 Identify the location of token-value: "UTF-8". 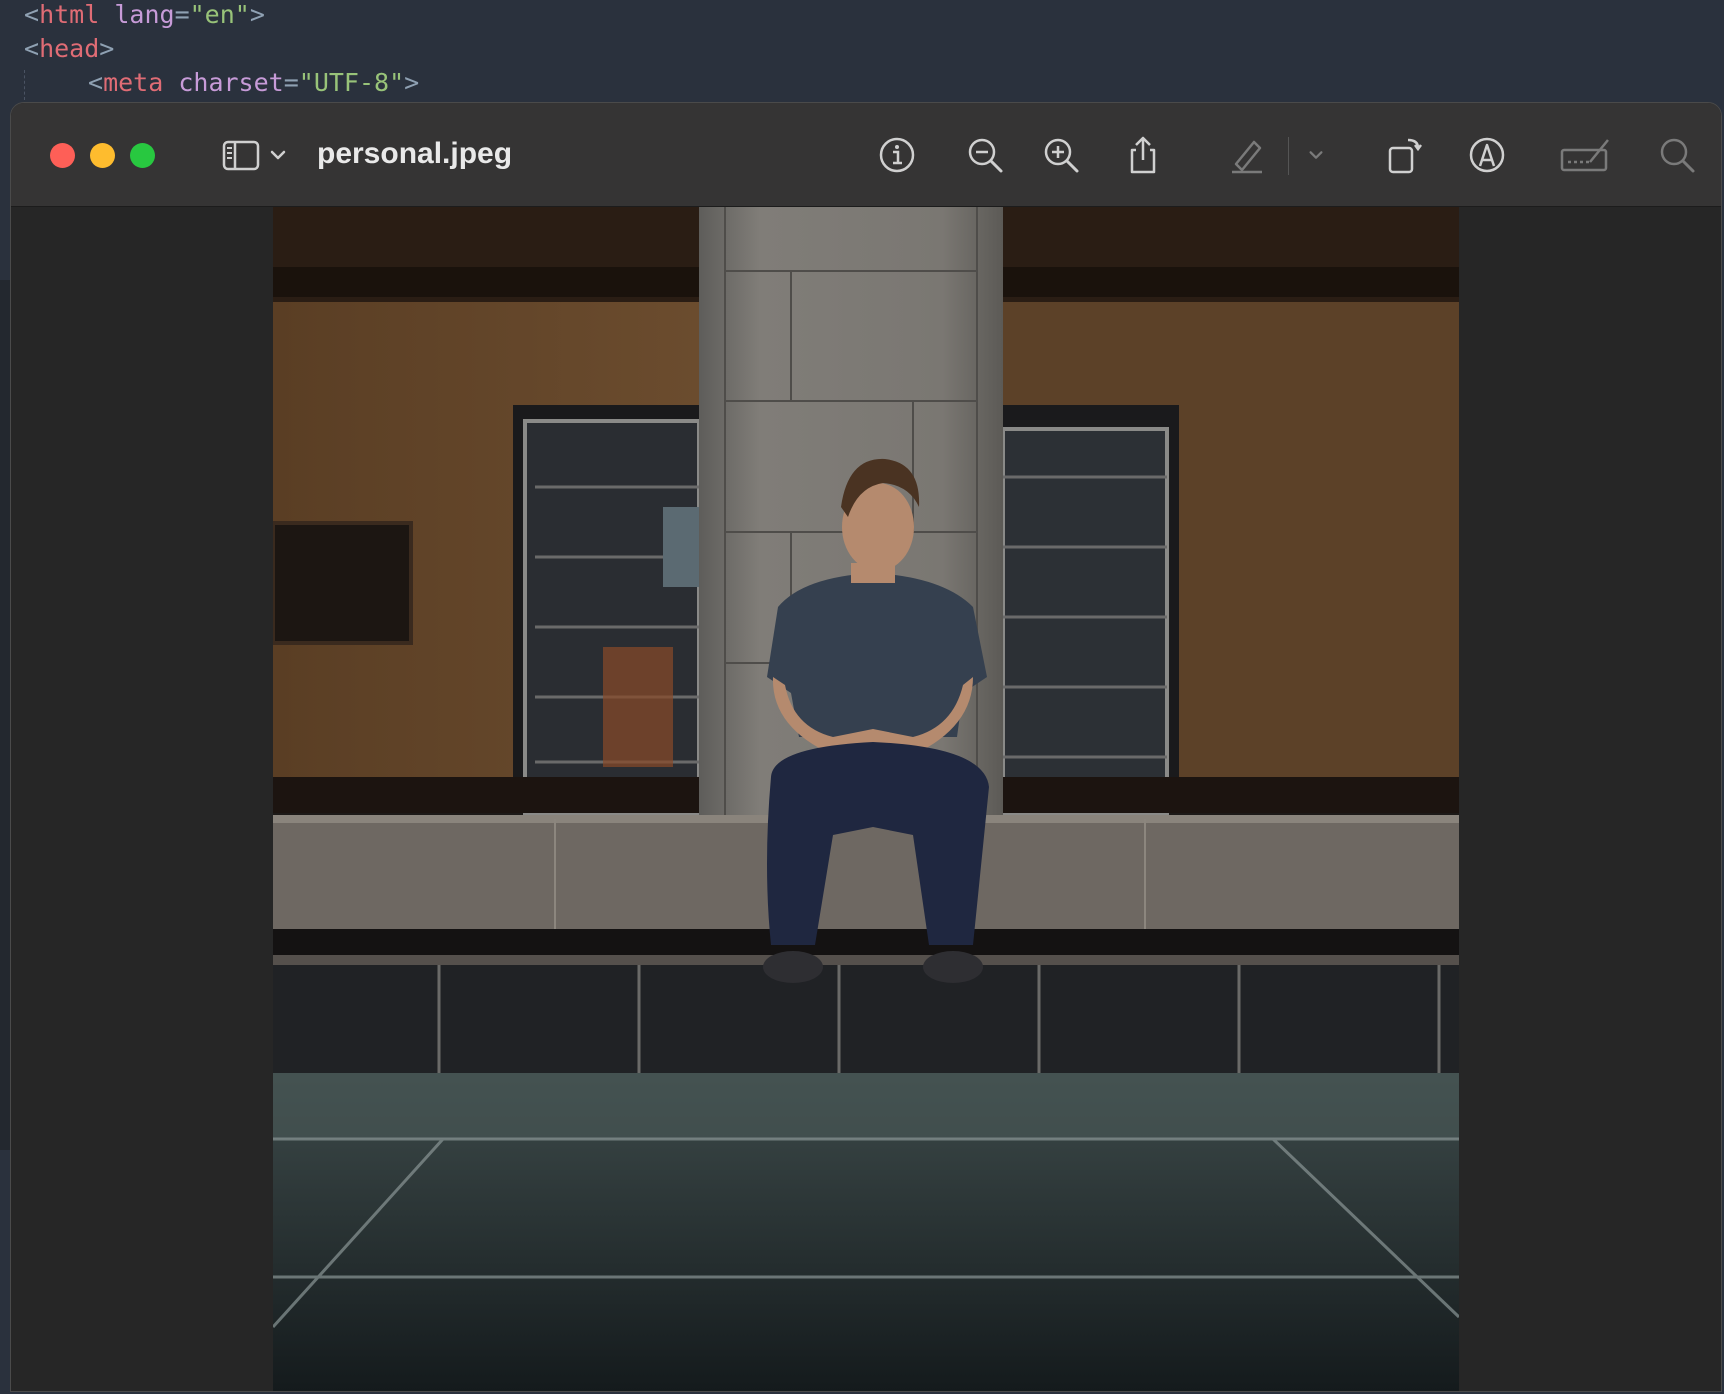
(351, 82).